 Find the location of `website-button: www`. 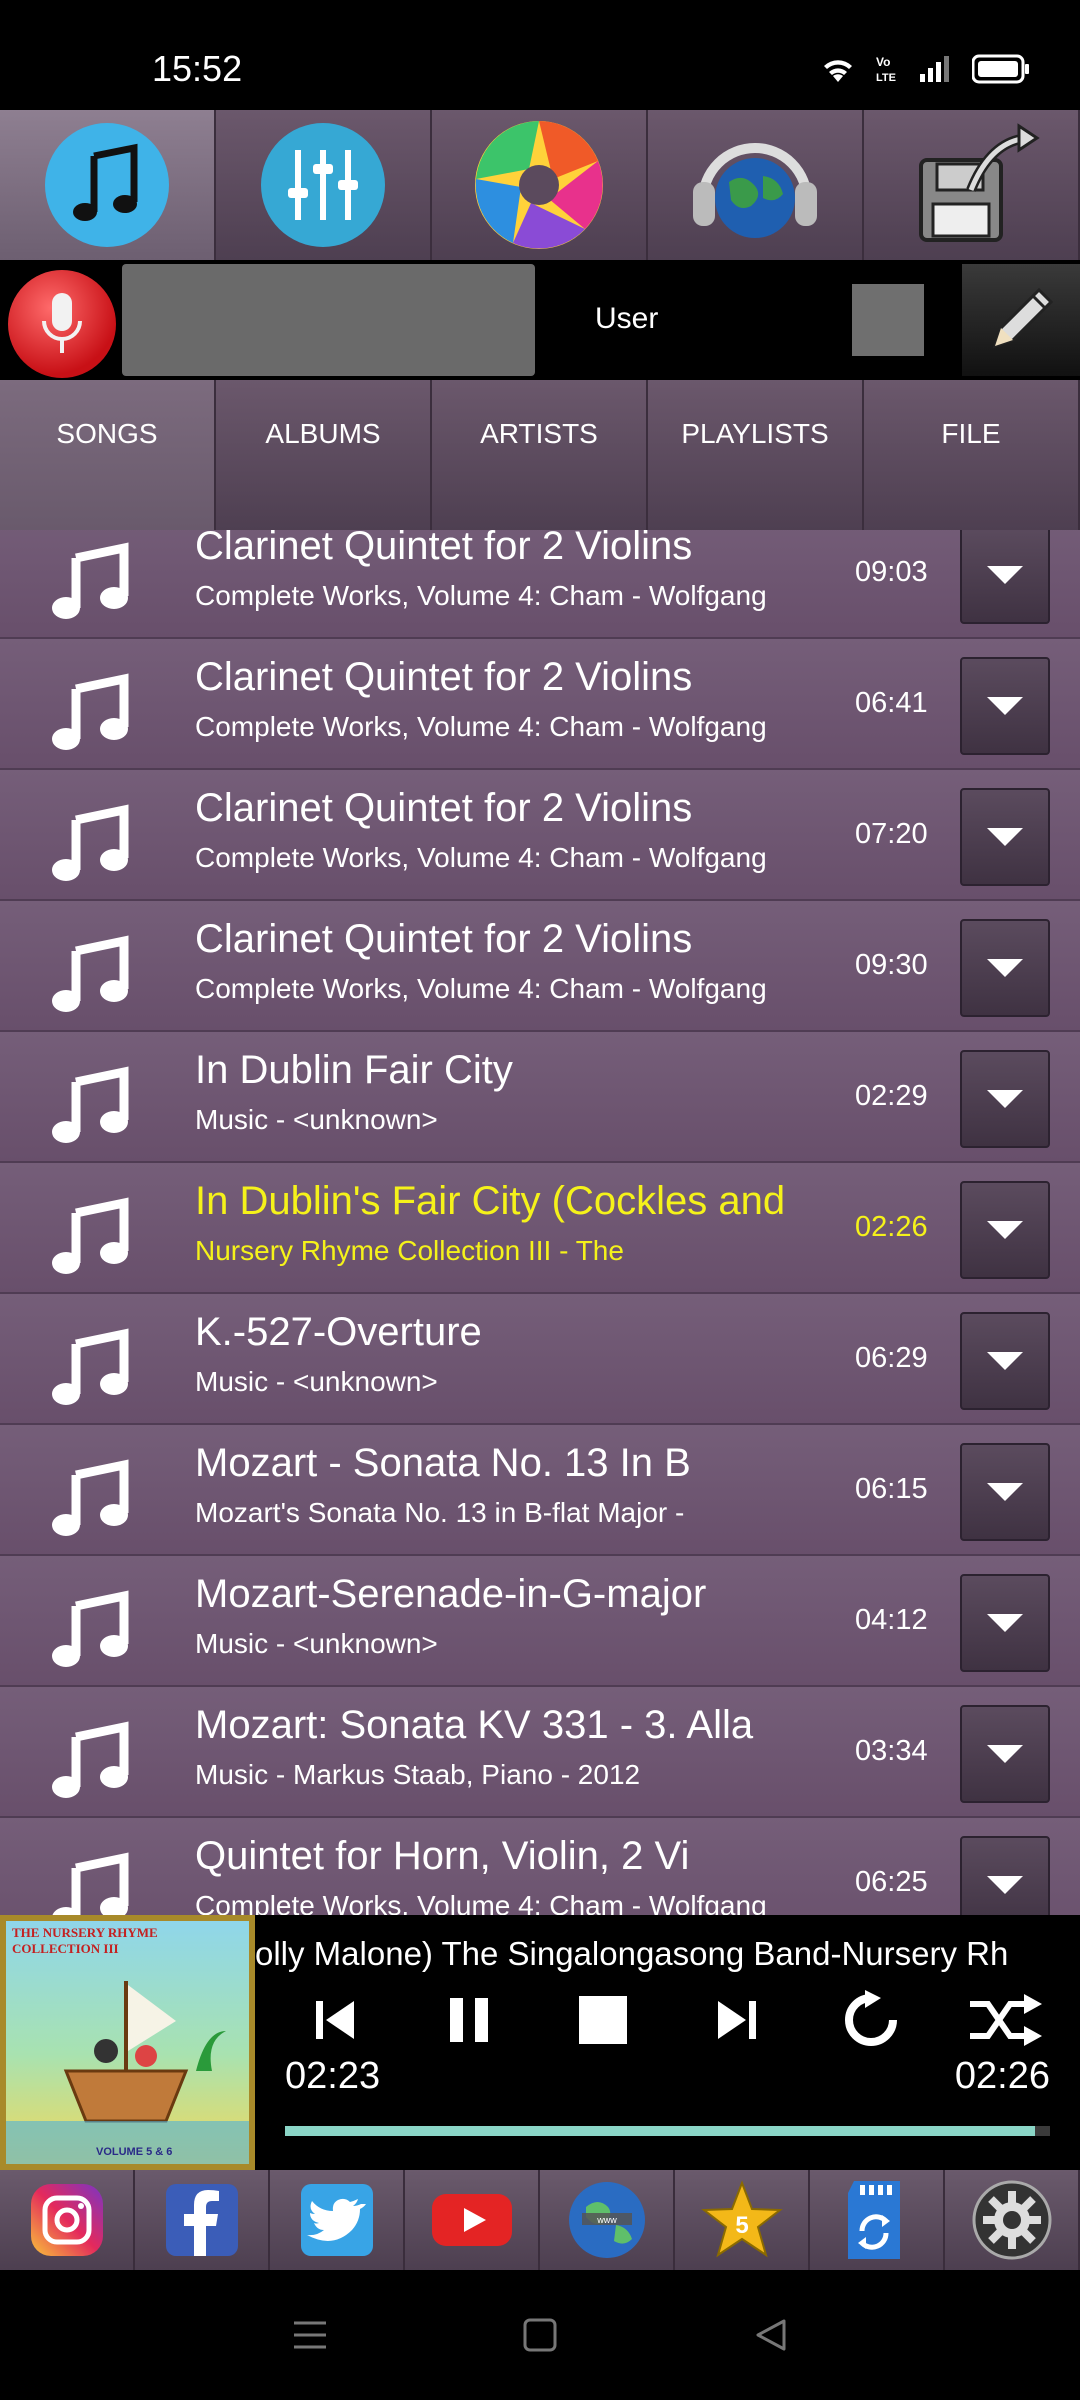

website-button: www is located at coordinates (607, 2220).